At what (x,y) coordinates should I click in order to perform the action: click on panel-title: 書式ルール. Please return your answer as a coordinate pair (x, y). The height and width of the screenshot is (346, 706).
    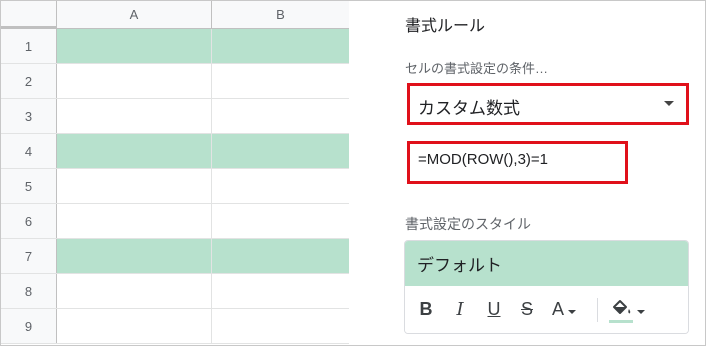
    Looking at the image, I should click on (445, 26).